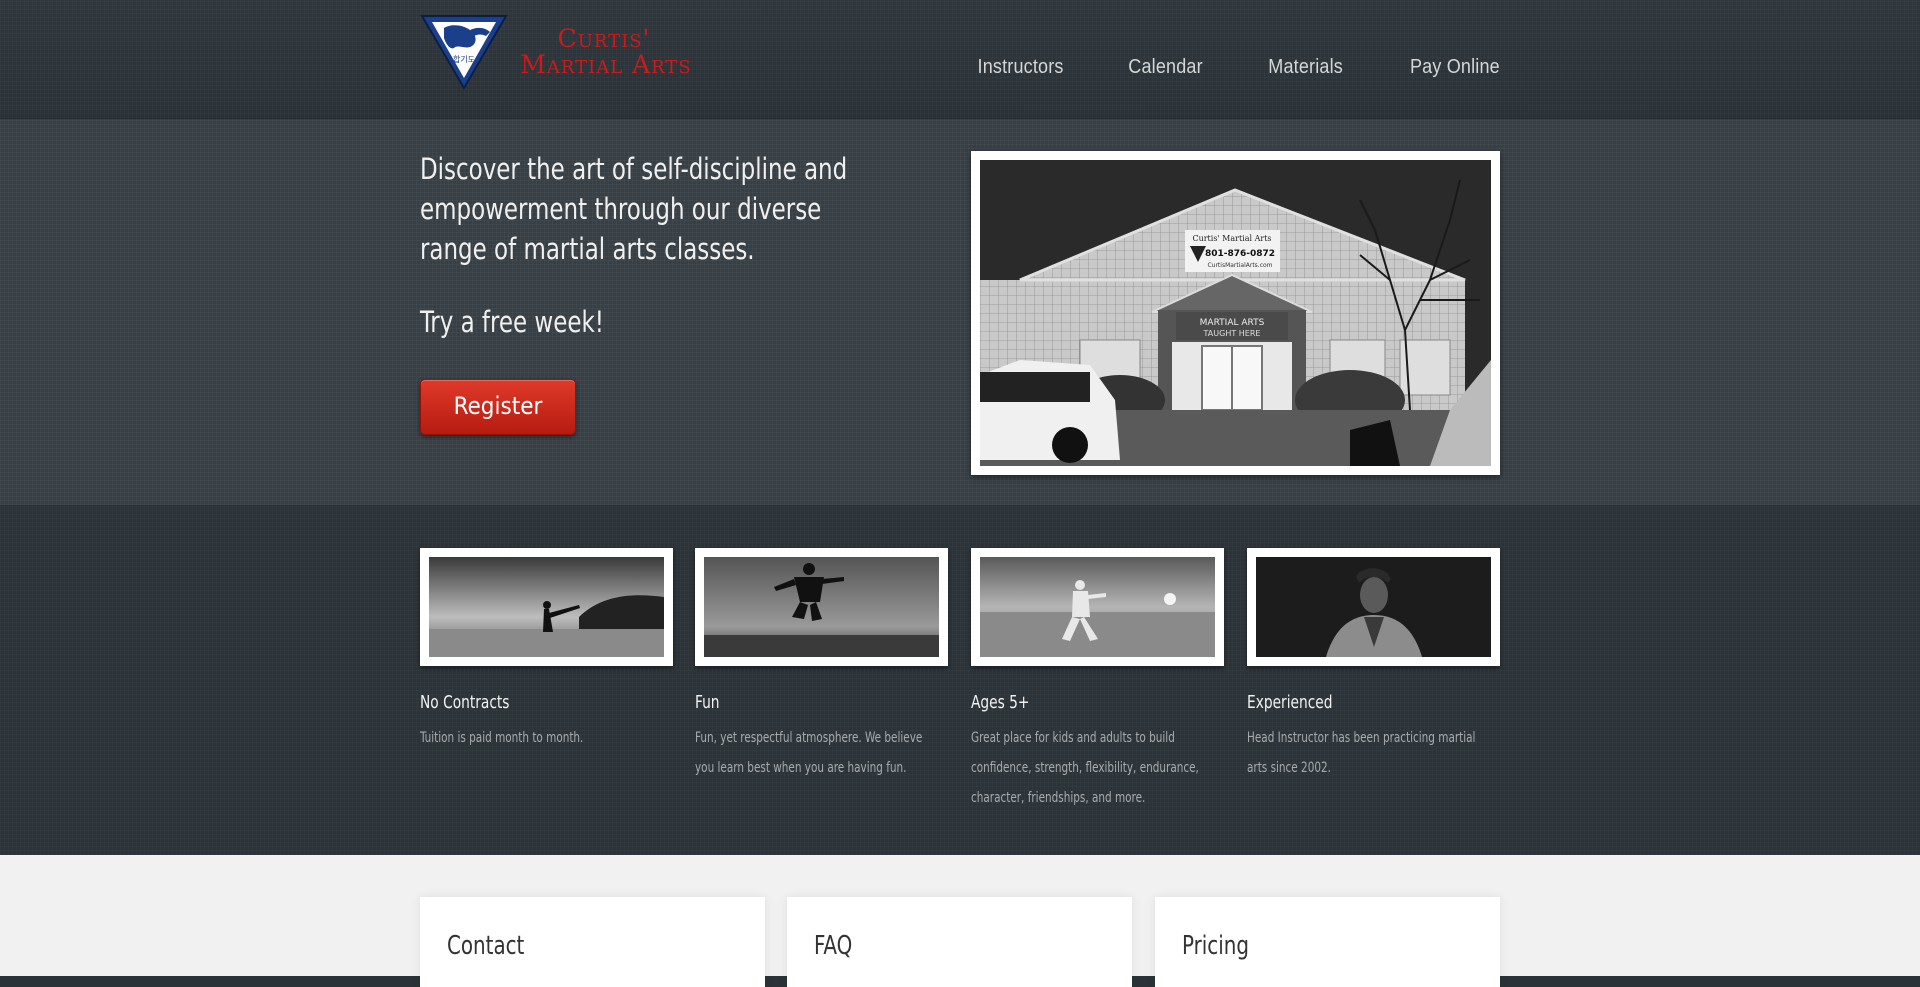  What do you see at coordinates (1166, 67) in the screenshot?
I see `nav-calendar: Calendar` at bounding box center [1166, 67].